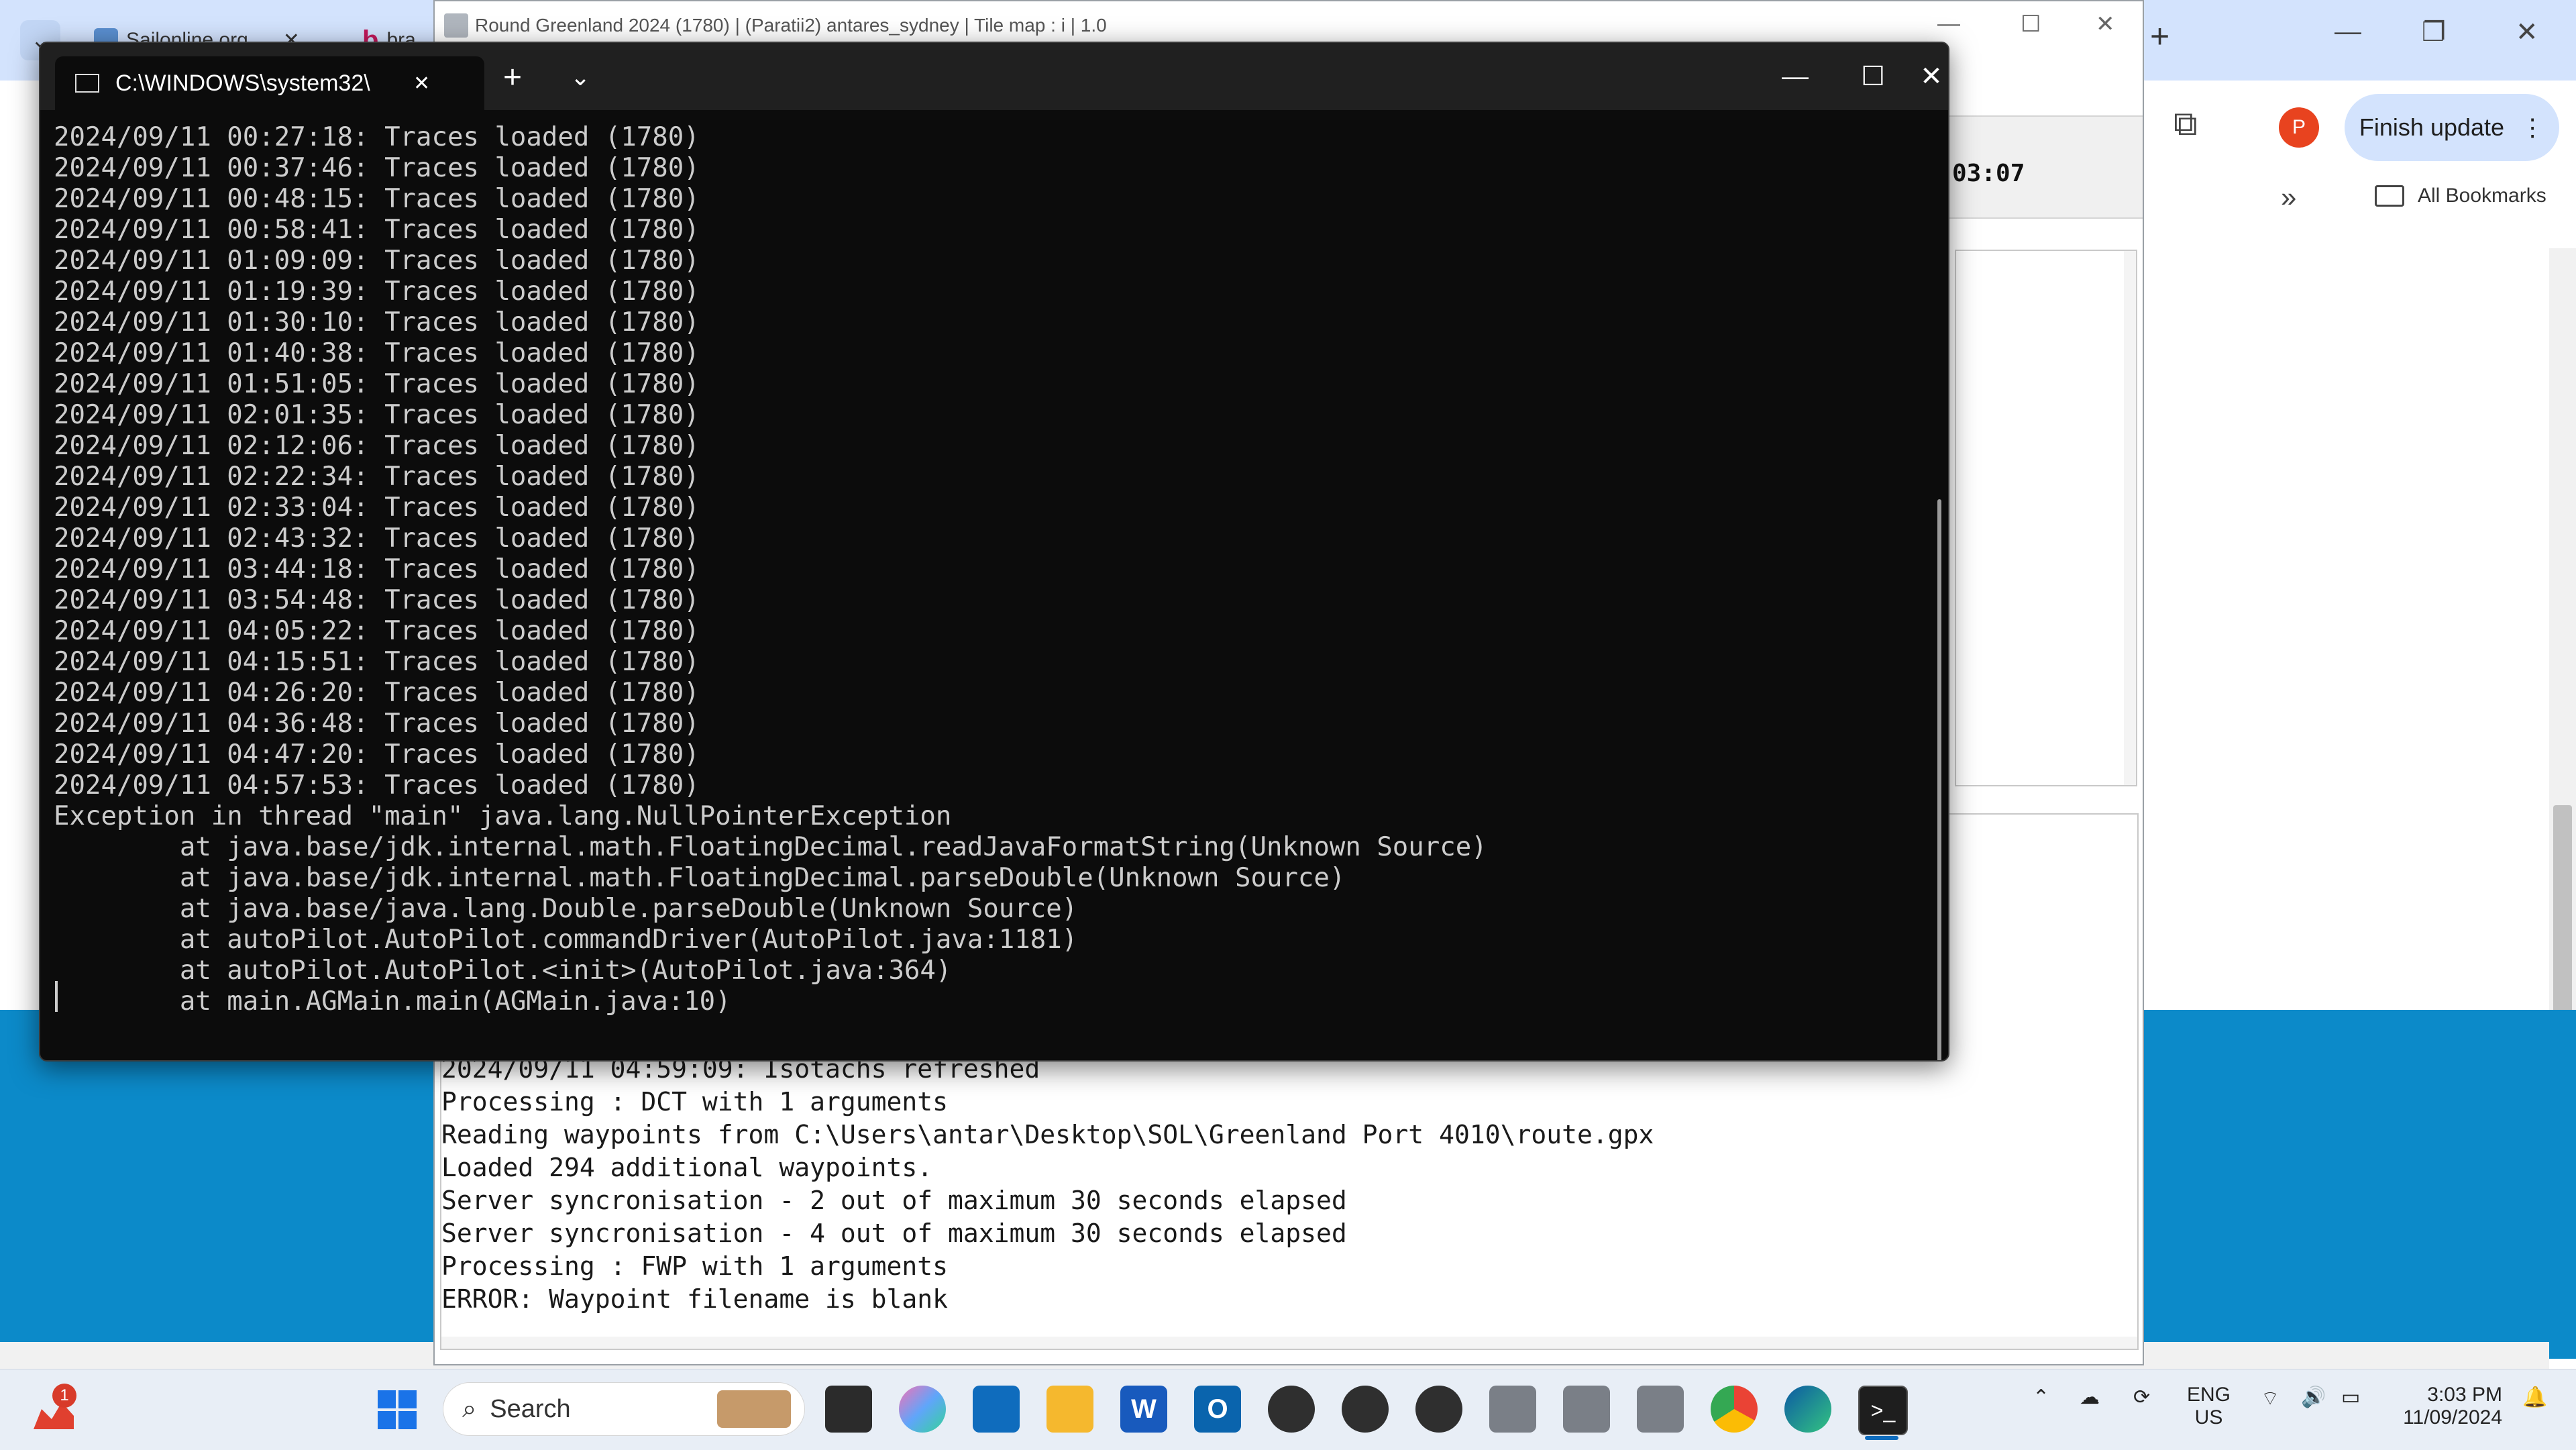 The image size is (2576, 1450). I want to click on folder-icon, so click(2389, 196).